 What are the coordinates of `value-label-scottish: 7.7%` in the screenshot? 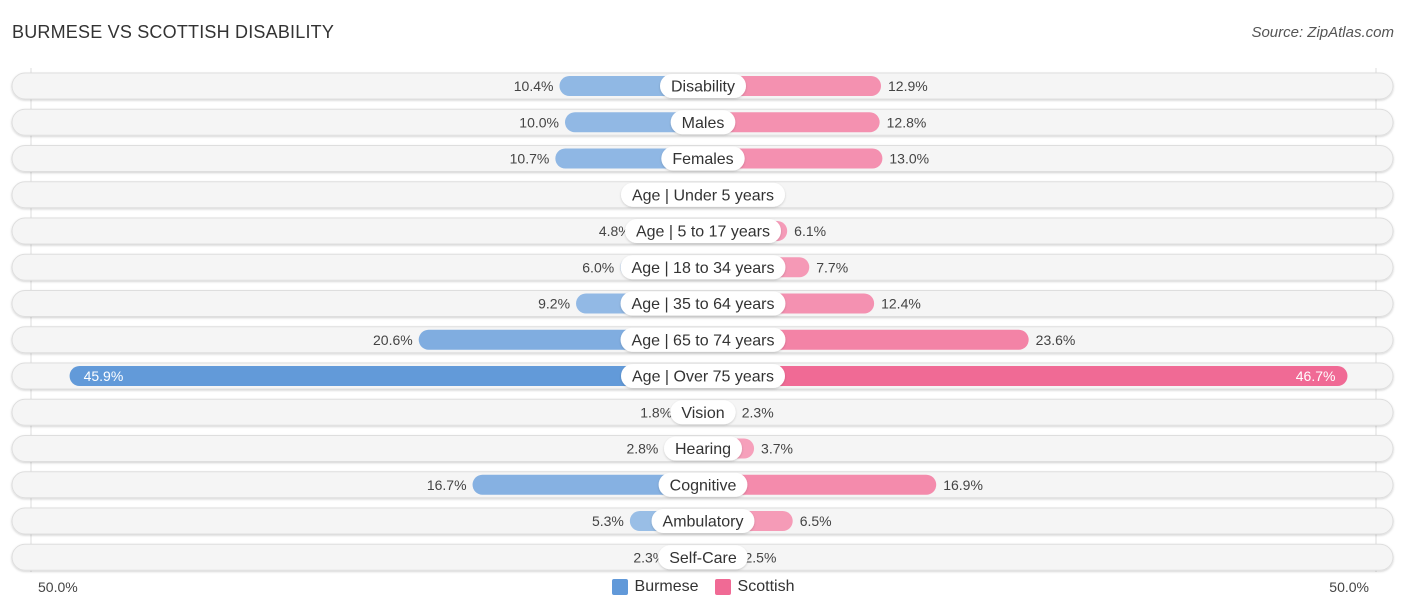 It's located at (832, 267).